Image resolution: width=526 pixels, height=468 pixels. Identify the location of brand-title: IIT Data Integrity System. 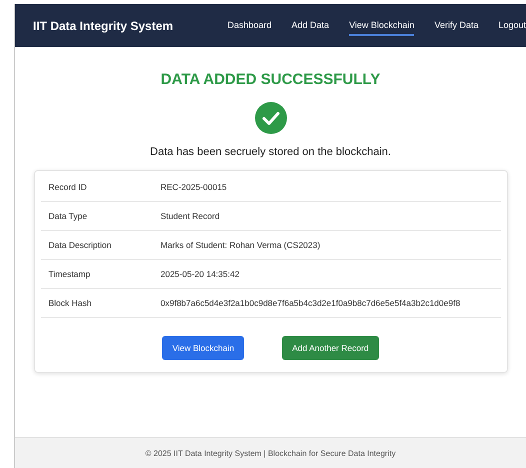
(103, 25).